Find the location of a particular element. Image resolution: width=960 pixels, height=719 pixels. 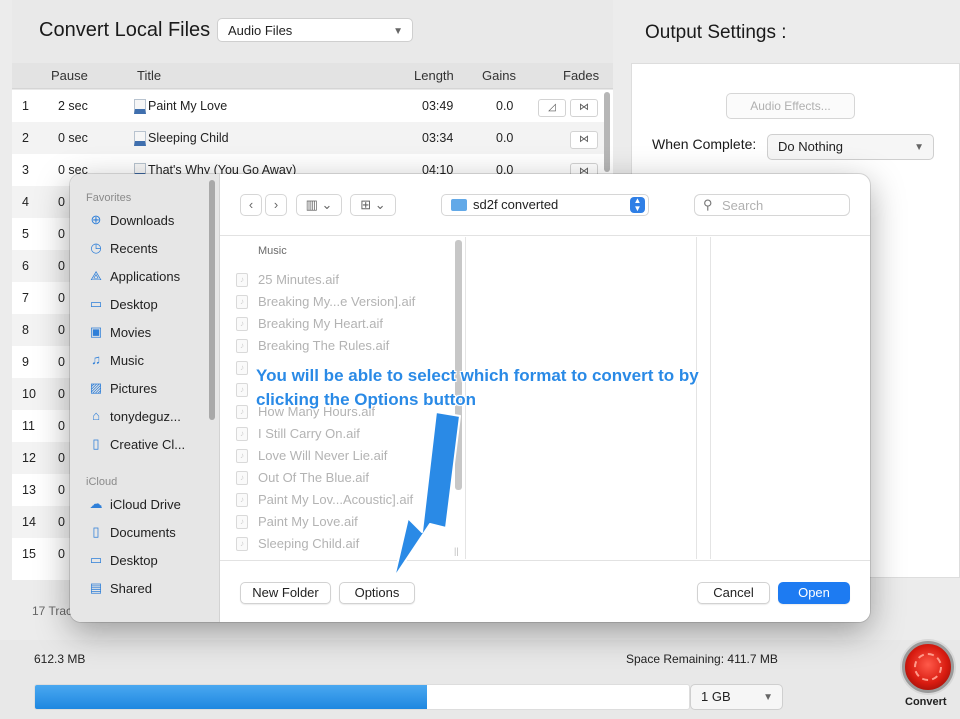

capacity-value: 1 GB is located at coordinates (716, 696).